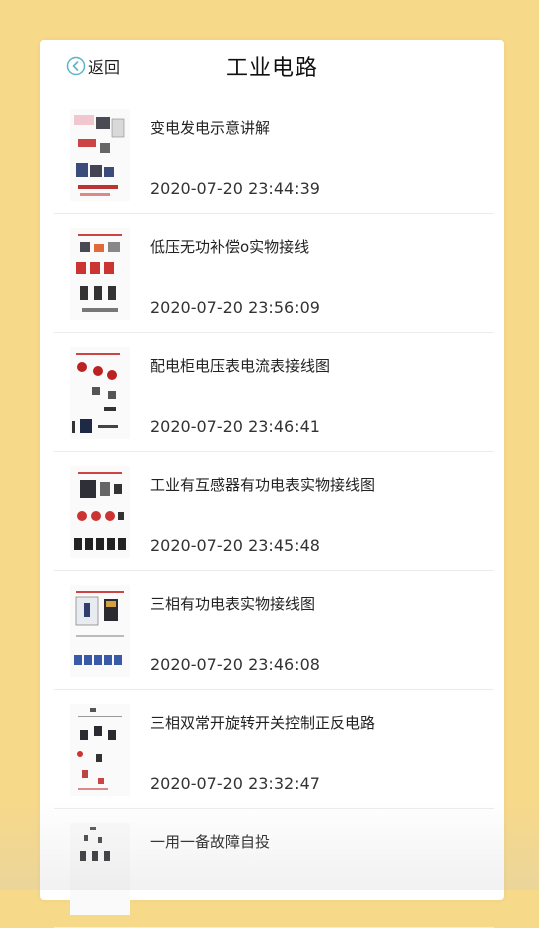 Image resolution: width=539 pixels, height=928 pixels. I want to click on list-item: 低压无功补偿o实物接线 2020-07-20 23:56:09, so click(274, 273).